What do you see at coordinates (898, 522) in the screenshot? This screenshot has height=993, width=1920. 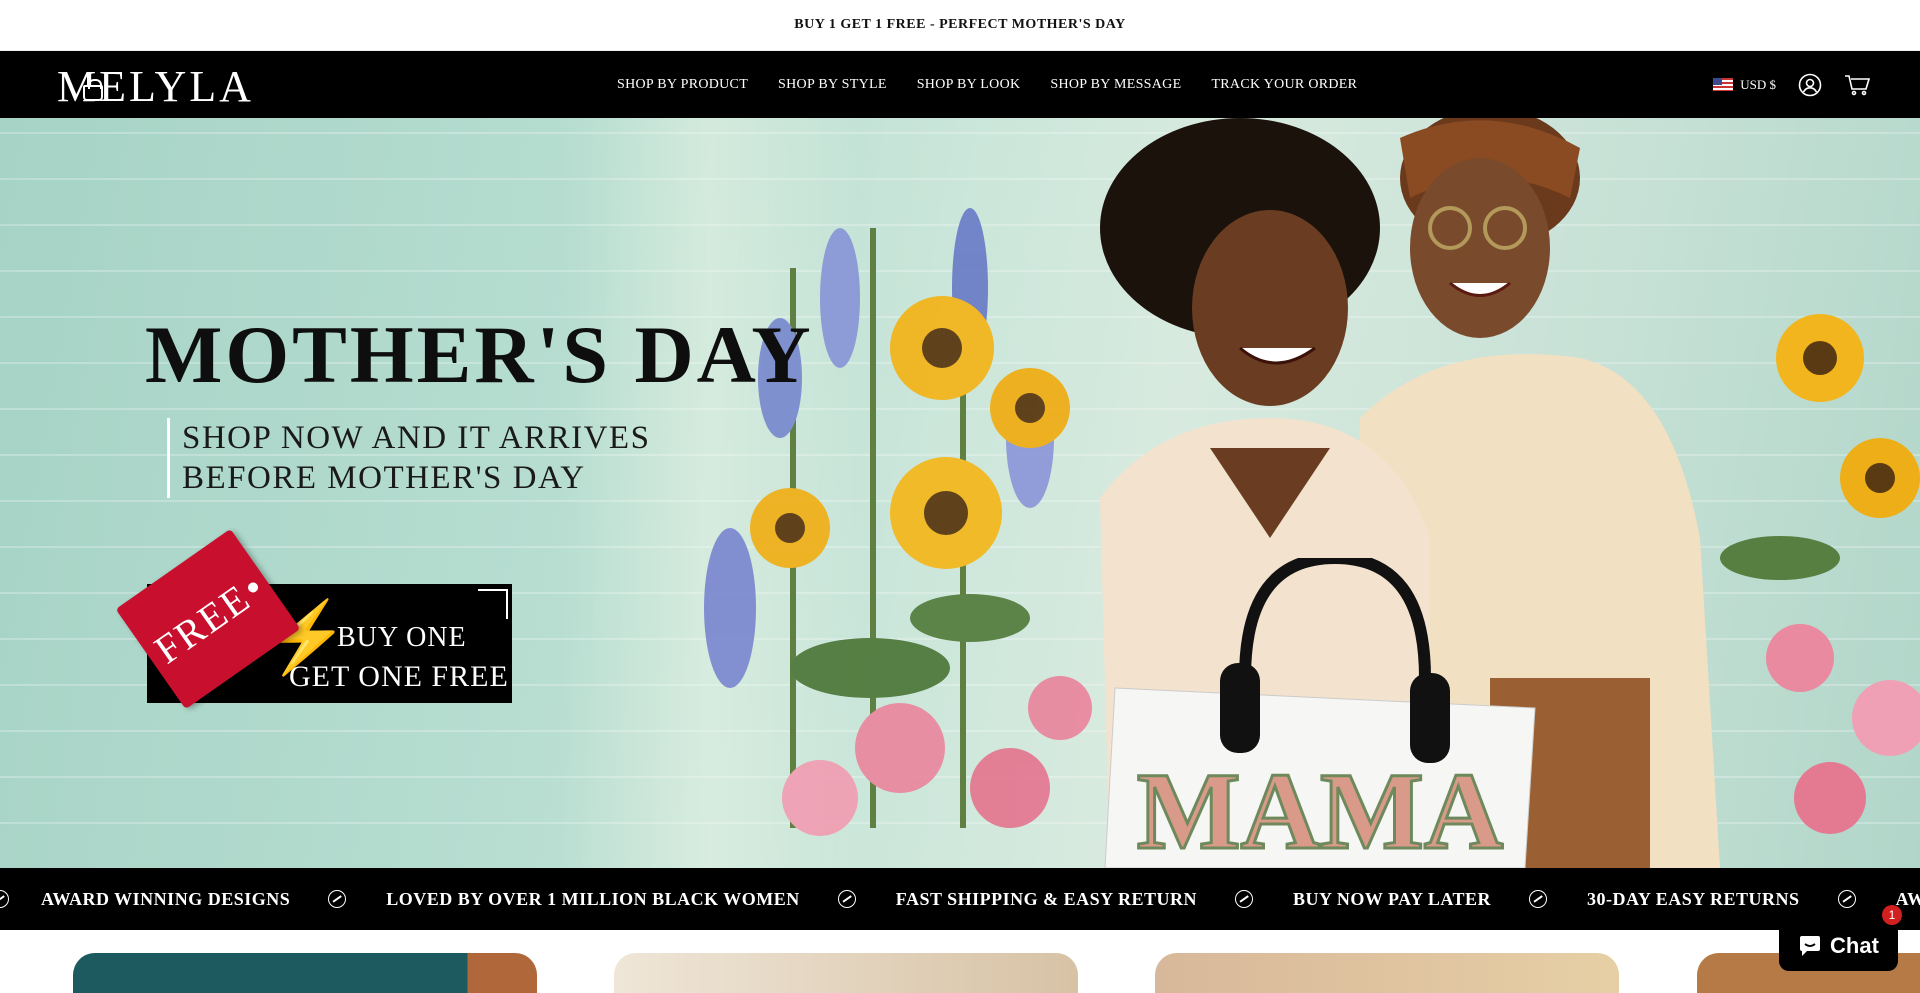 I see `flower-bouquet-illustration` at bounding box center [898, 522].